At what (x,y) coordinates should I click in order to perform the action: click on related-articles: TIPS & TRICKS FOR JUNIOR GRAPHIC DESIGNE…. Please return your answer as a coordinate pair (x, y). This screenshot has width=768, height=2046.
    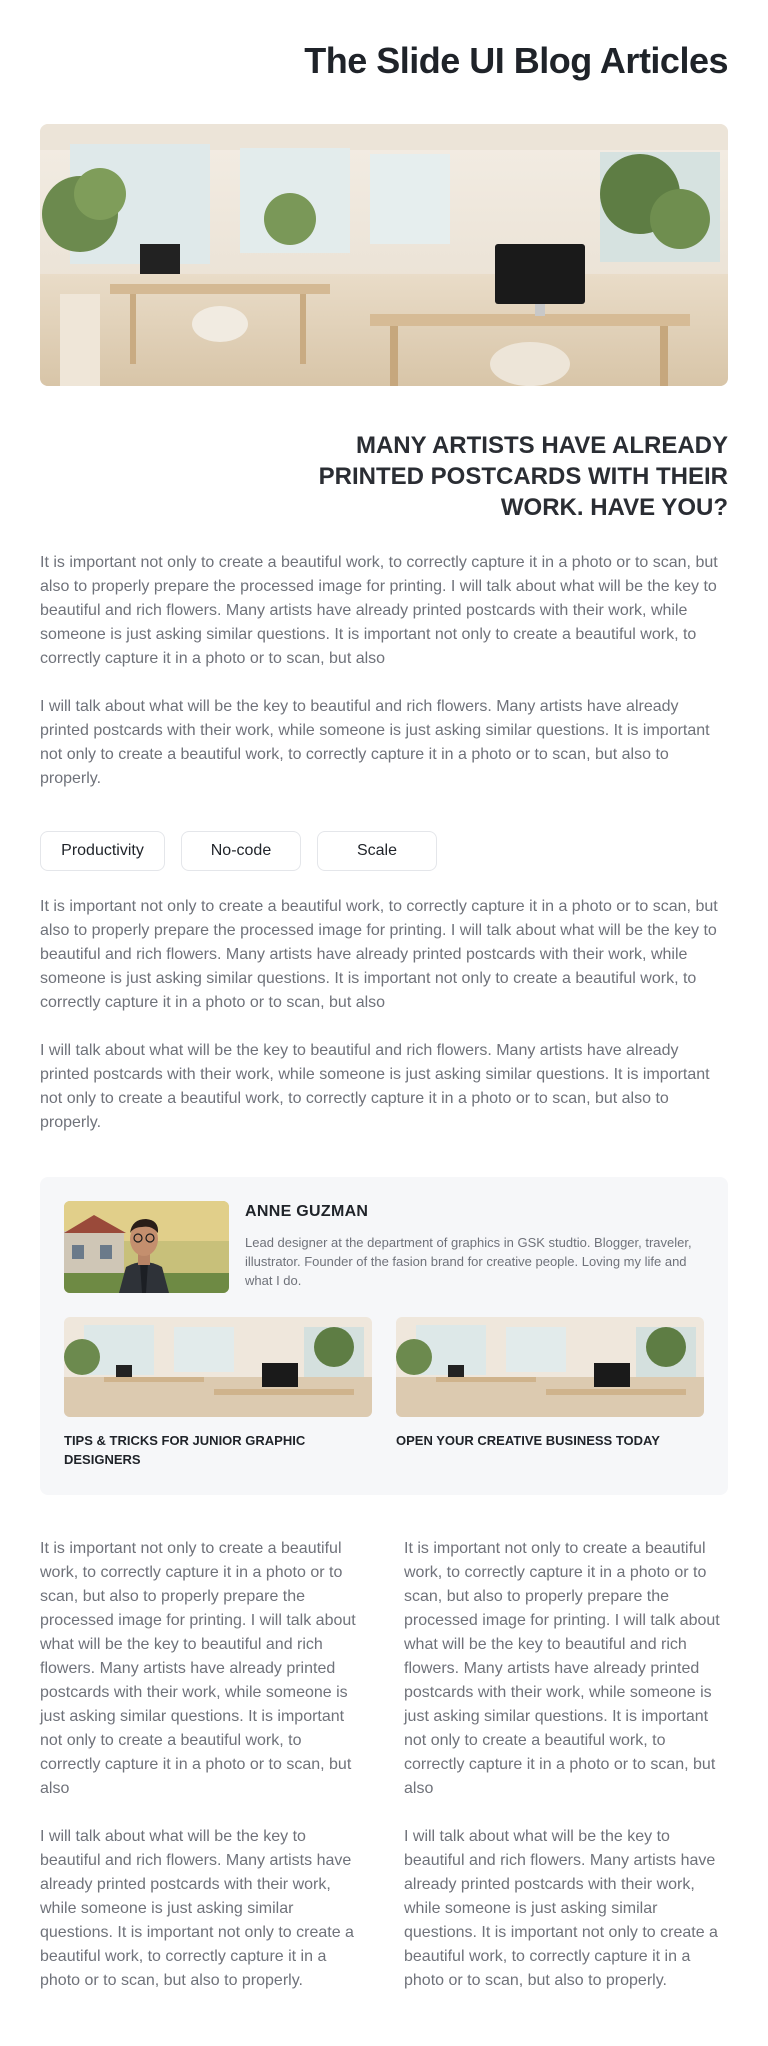
    Looking at the image, I should click on (384, 1393).